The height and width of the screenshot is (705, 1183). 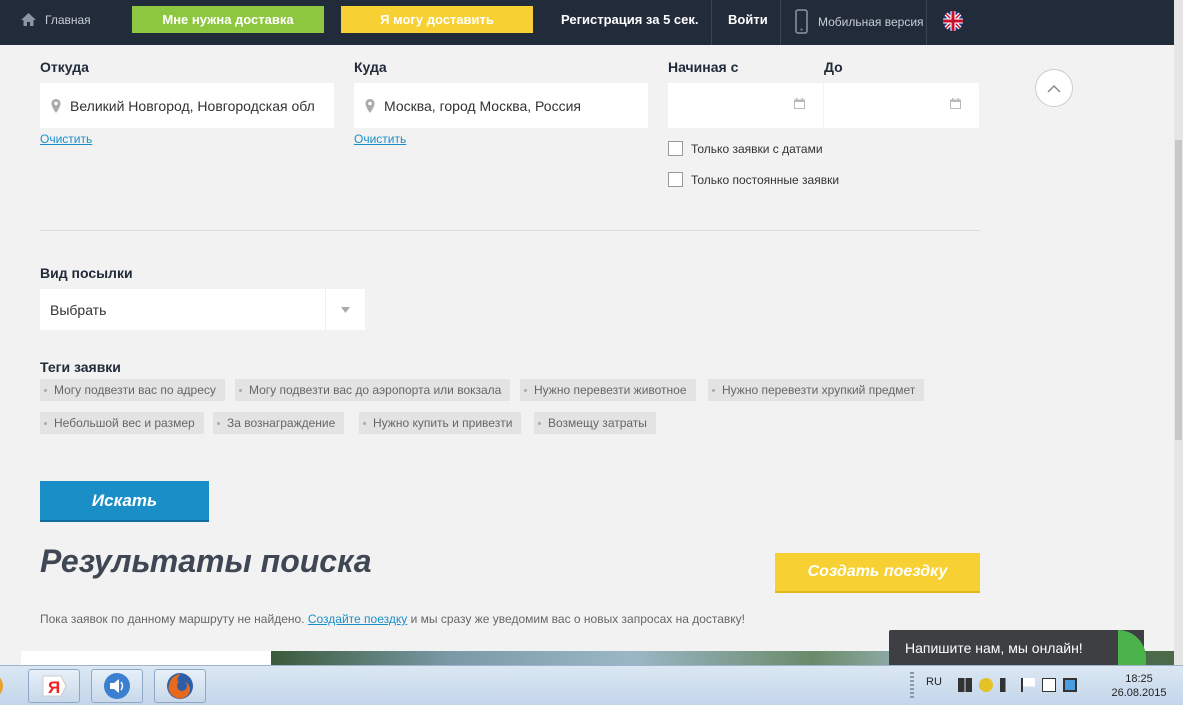 I want to click on yandex-taskbar-icon: Я, so click(x=54, y=686).